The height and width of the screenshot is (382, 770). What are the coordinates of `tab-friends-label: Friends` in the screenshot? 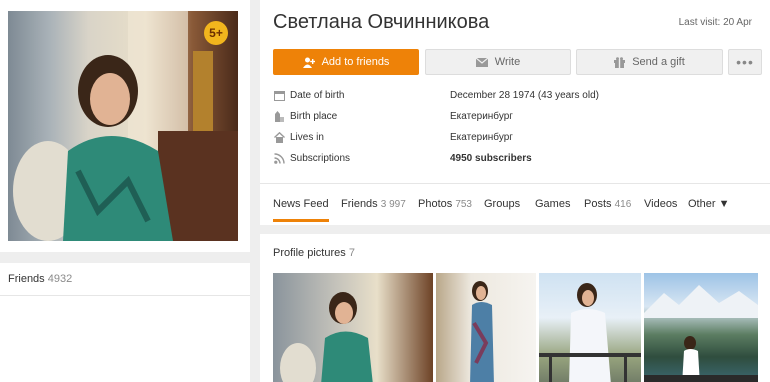 It's located at (359, 204).